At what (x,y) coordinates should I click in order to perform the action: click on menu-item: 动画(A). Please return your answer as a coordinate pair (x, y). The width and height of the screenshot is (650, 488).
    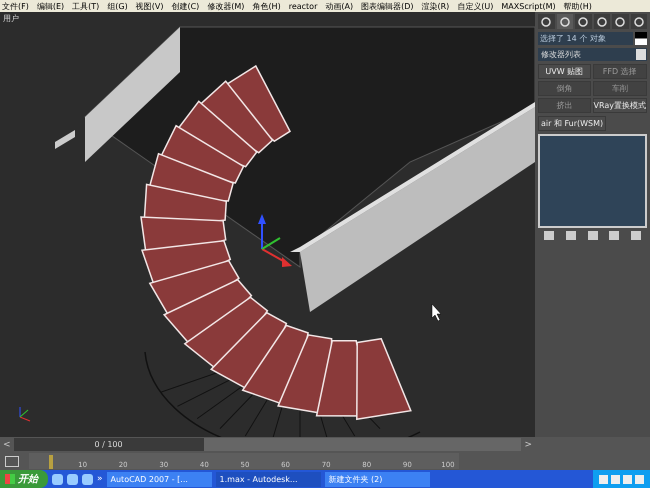
    Looking at the image, I should click on (339, 6).